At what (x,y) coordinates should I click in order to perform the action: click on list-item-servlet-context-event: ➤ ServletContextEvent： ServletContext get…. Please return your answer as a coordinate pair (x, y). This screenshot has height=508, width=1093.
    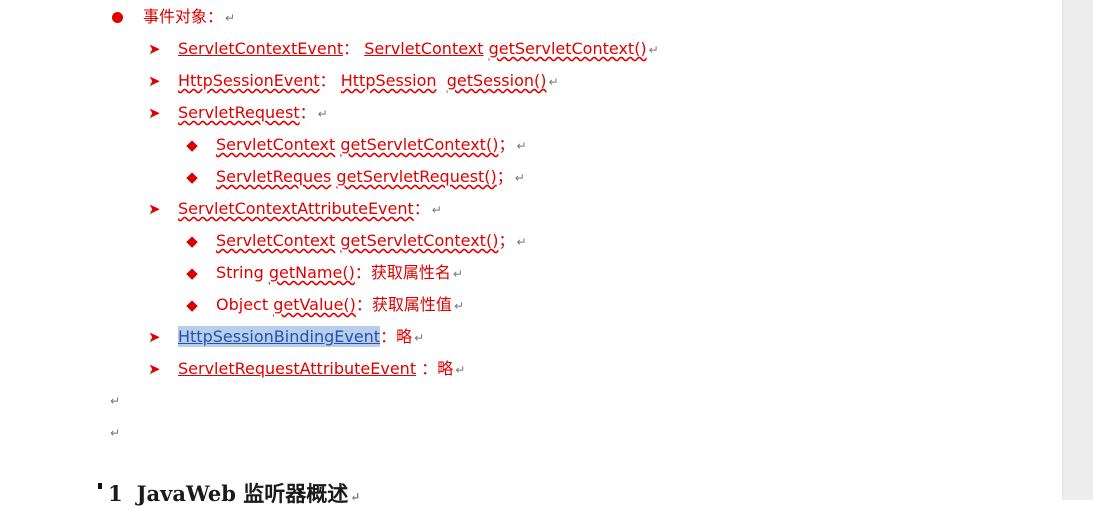
    Looking at the image, I should click on (403, 49).